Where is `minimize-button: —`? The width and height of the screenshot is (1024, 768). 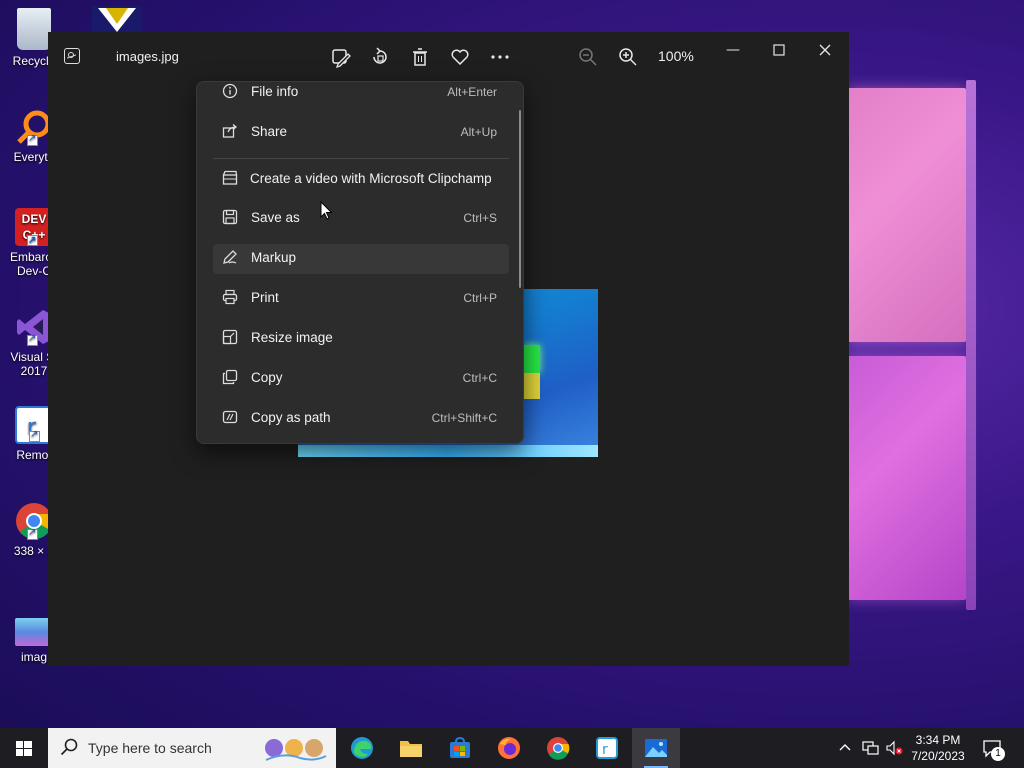
minimize-button: — is located at coordinates (733, 52).